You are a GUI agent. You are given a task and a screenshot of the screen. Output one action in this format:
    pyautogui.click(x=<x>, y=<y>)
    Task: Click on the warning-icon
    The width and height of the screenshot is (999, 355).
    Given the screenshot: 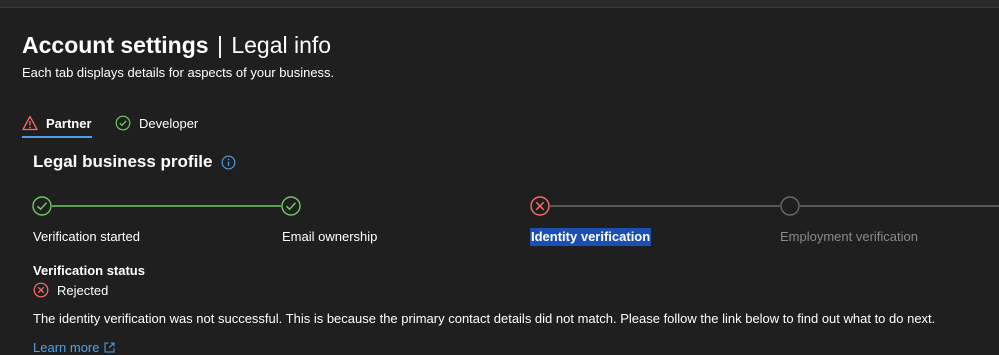 What is the action you would take?
    pyautogui.click(x=30, y=123)
    